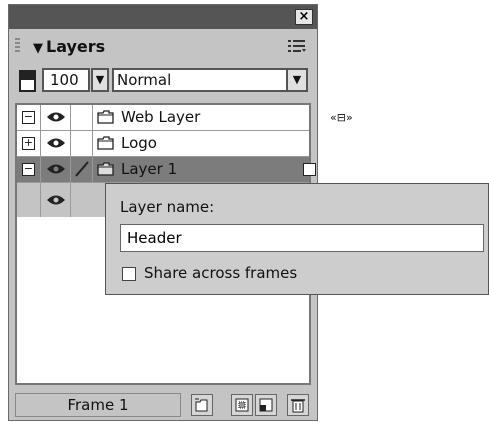 The height and width of the screenshot is (422, 489). I want to click on shared-layer-icon: «⊟», so click(341, 117).